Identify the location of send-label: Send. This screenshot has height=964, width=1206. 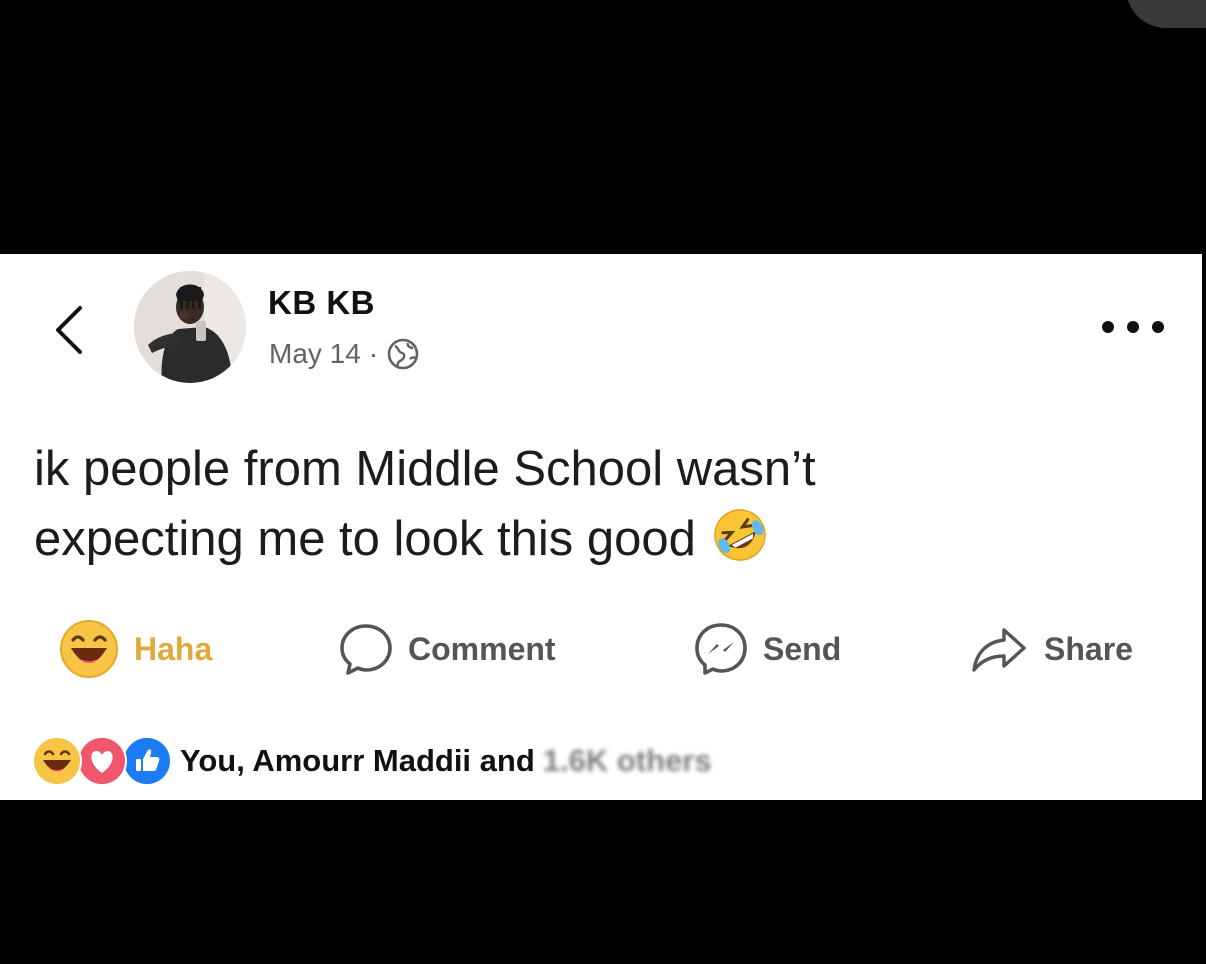
(802, 648).